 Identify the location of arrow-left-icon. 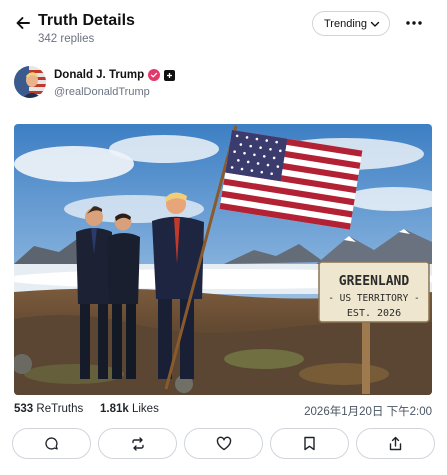
(23, 23).